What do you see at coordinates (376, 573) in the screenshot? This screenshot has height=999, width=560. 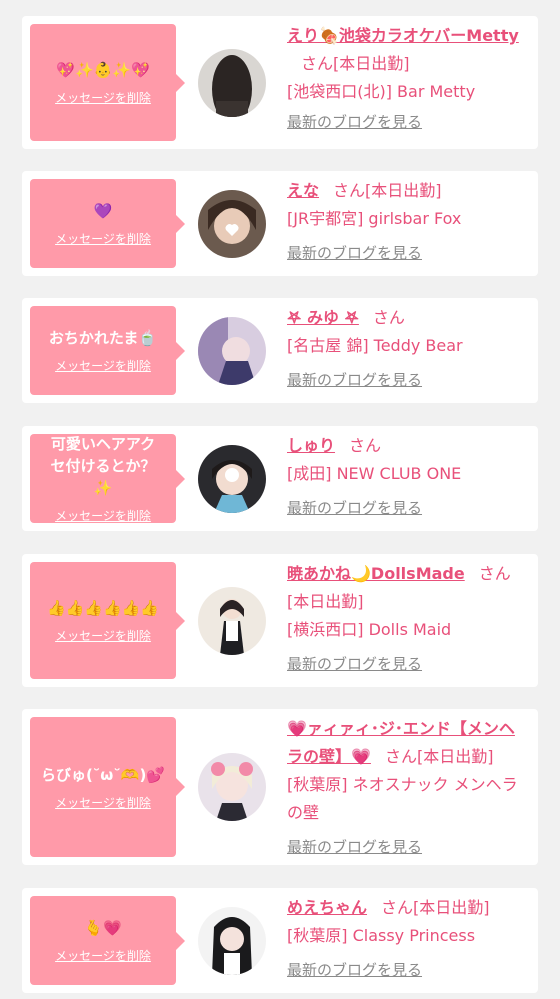 I see `cast-name-link: 暁あかね🌙DollsMade` at bounding box center [376, 573].